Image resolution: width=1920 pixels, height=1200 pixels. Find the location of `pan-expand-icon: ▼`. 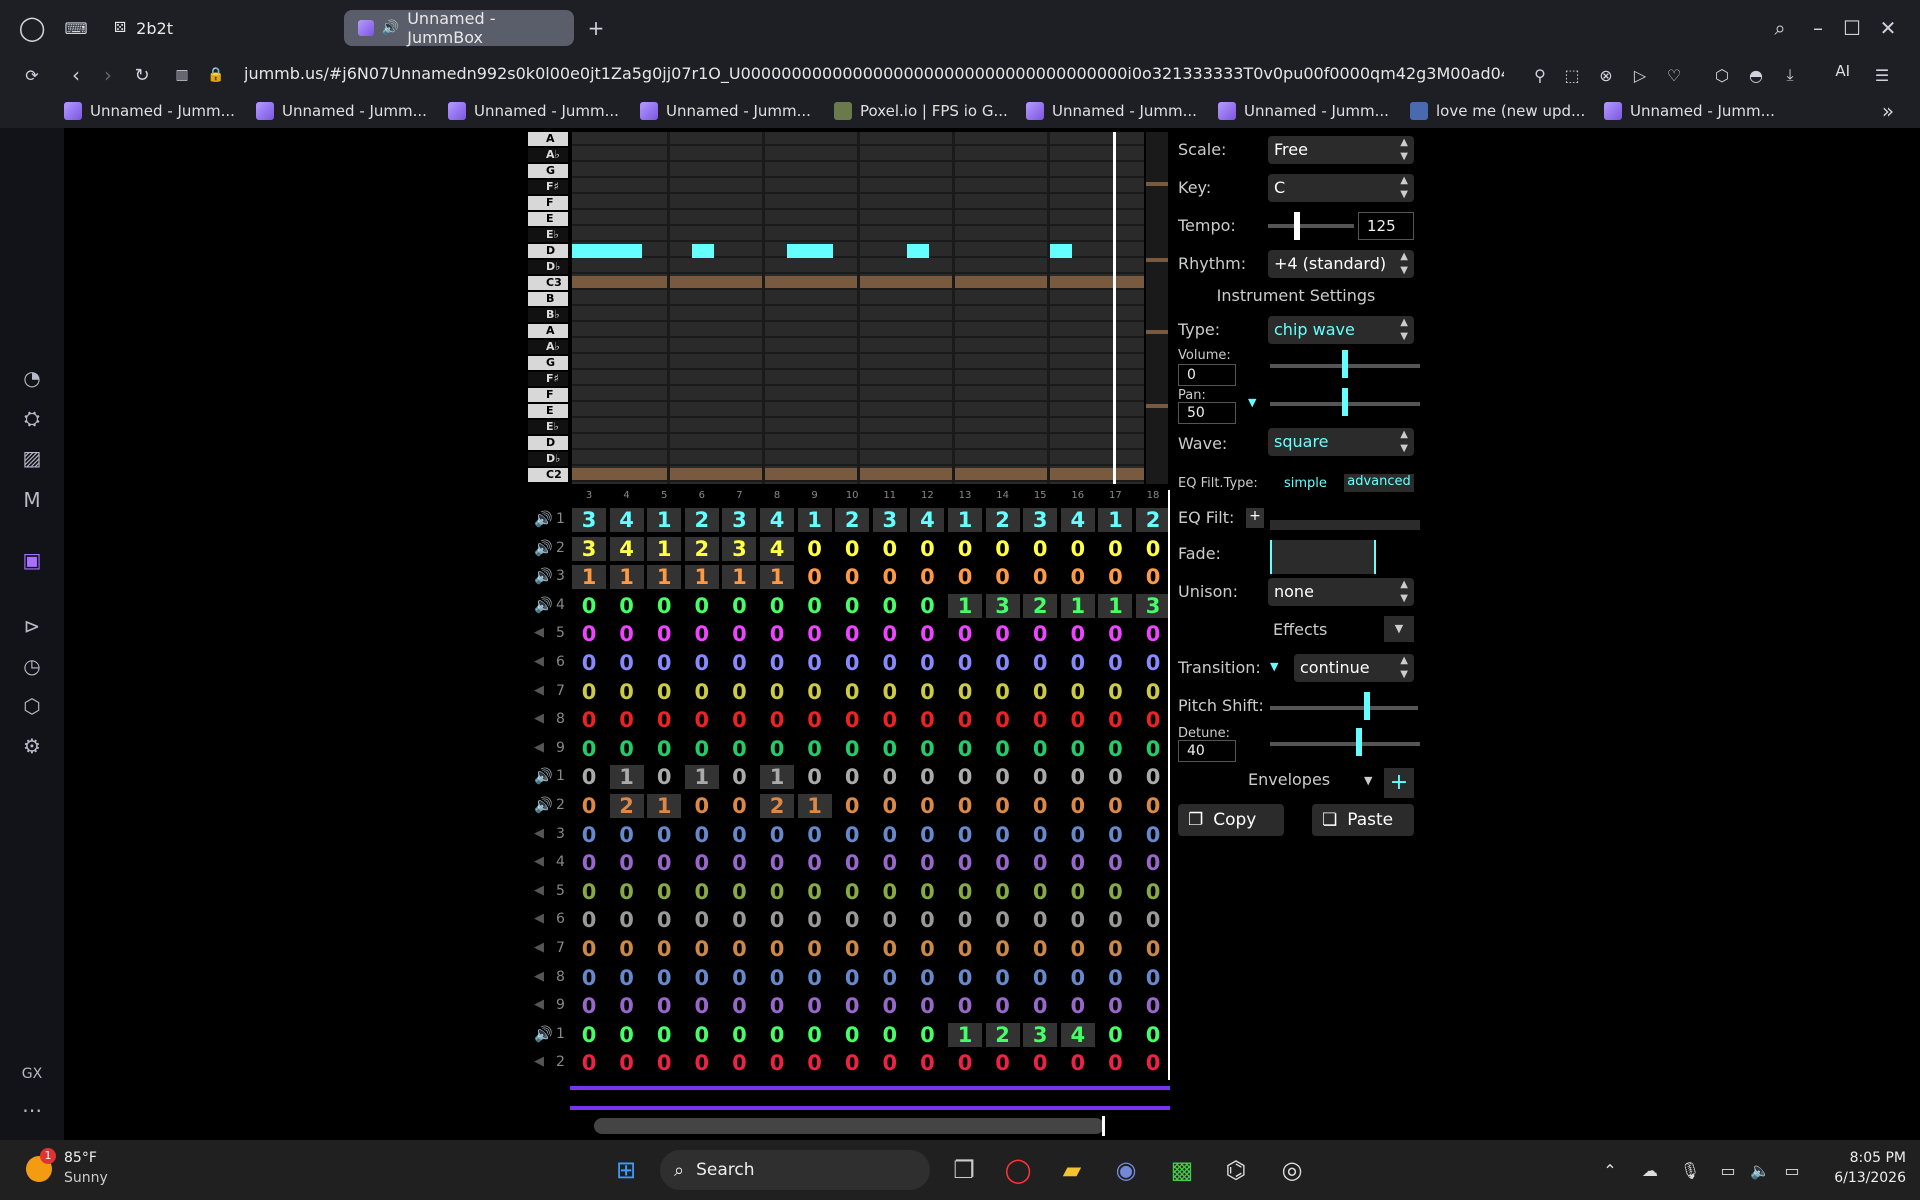

pan-expand-icon: ▼ is located at coordinates (1252, 402).